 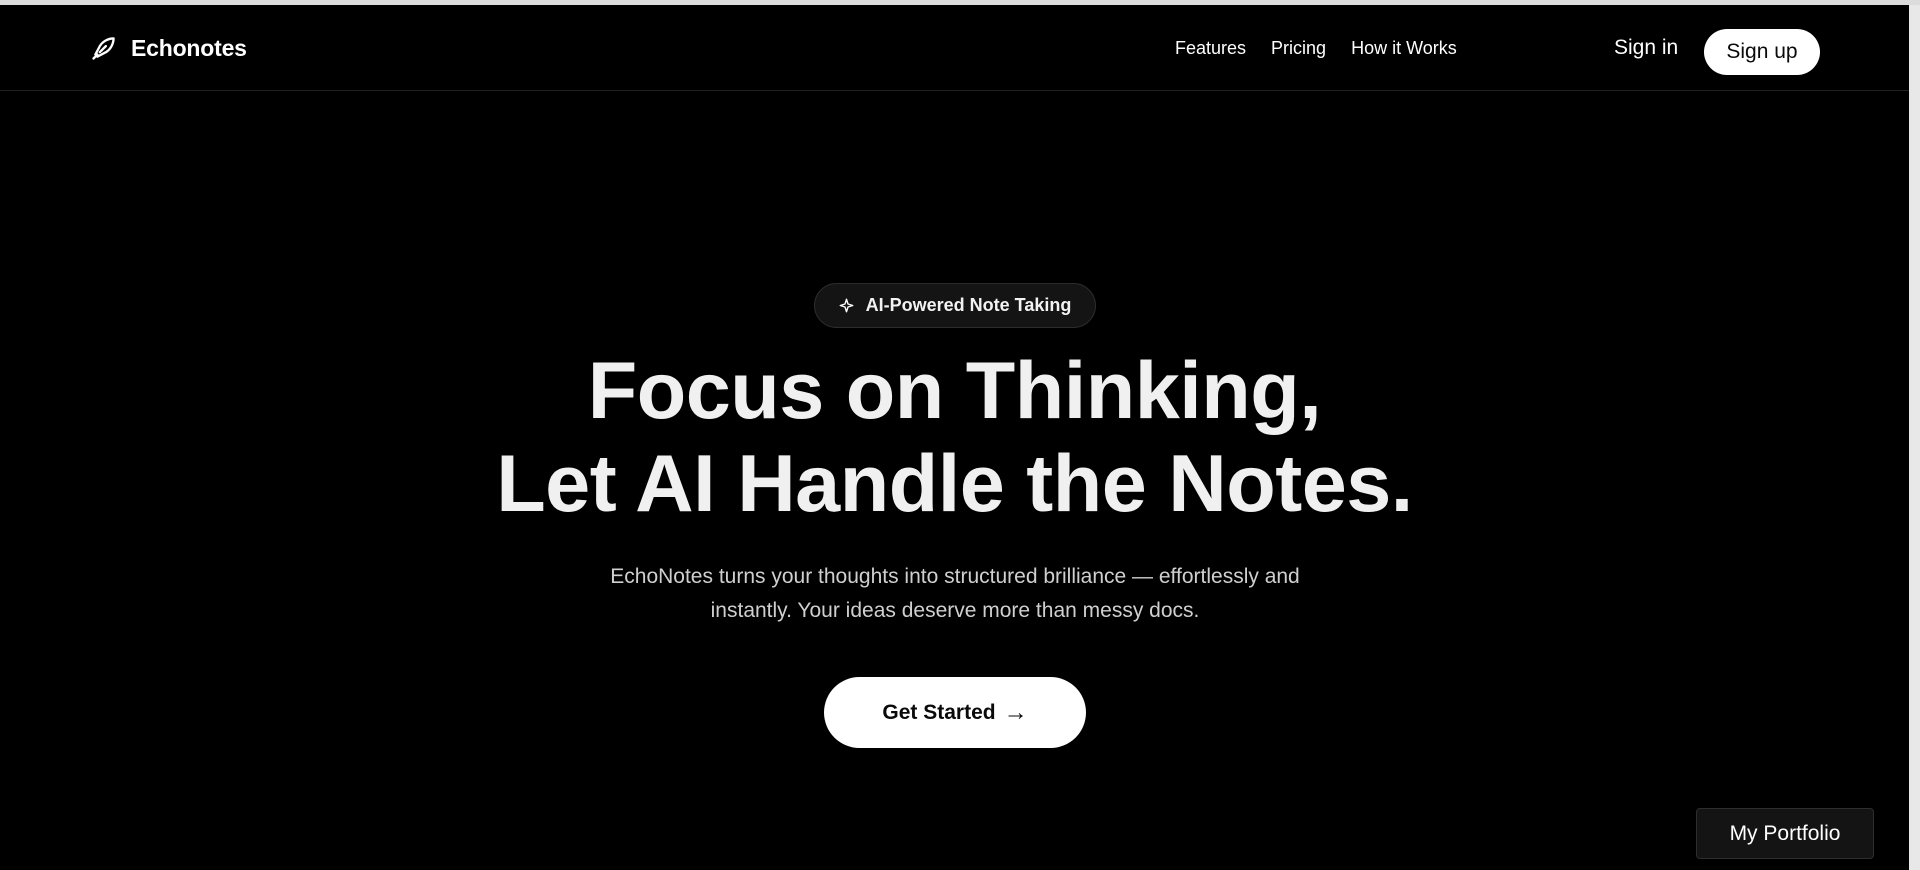 What do you see at coordinates (954, 484) in the screenshot?
I see `hero-title-line-2: Let AI Handle the Notes.` at bounding box center [954, 484].